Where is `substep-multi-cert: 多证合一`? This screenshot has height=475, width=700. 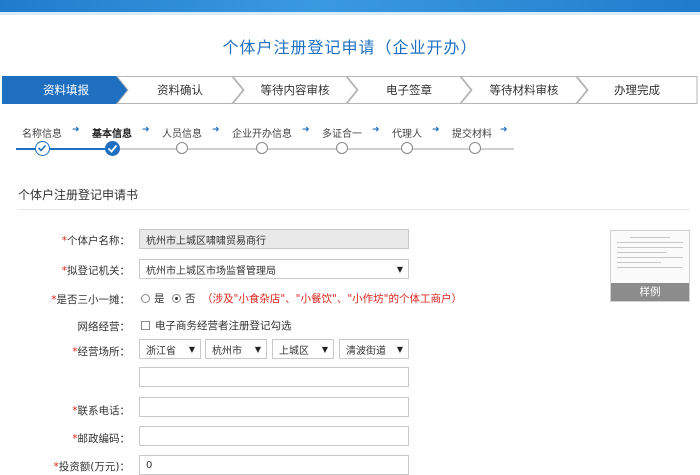
substep-multi-cert: 多证合一 is located at coordinates (342, 132).